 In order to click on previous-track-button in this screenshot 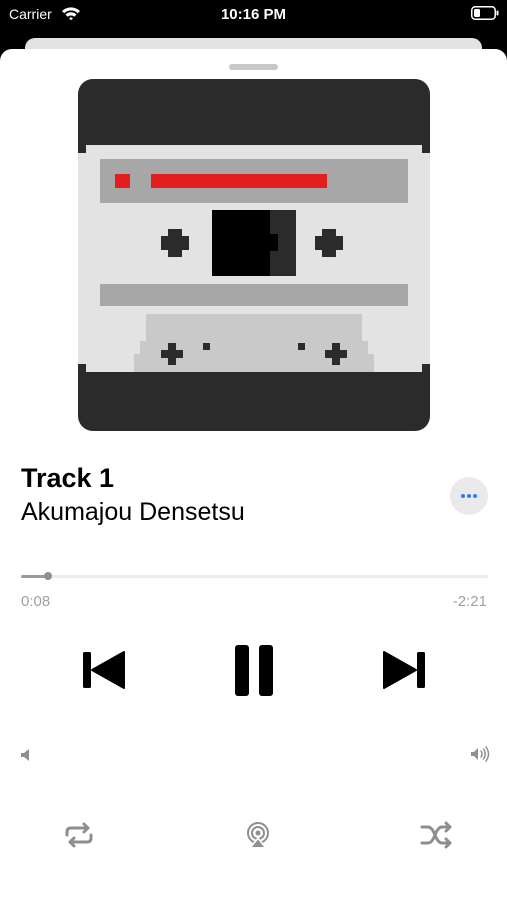, I will do `click(104, 670)`.